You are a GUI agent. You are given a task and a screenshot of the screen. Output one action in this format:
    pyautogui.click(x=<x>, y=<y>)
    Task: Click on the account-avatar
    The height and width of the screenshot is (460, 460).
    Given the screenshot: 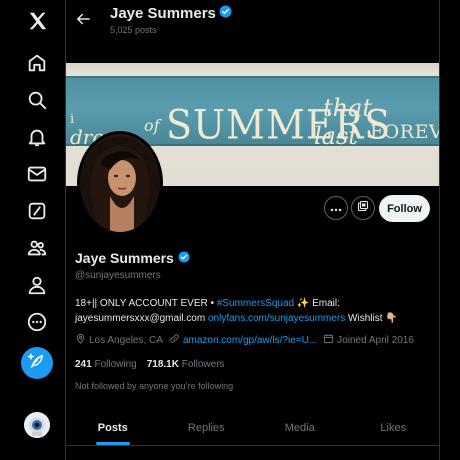 What is the action you would take?
    pyautogui.click(x=37, y=425)
    